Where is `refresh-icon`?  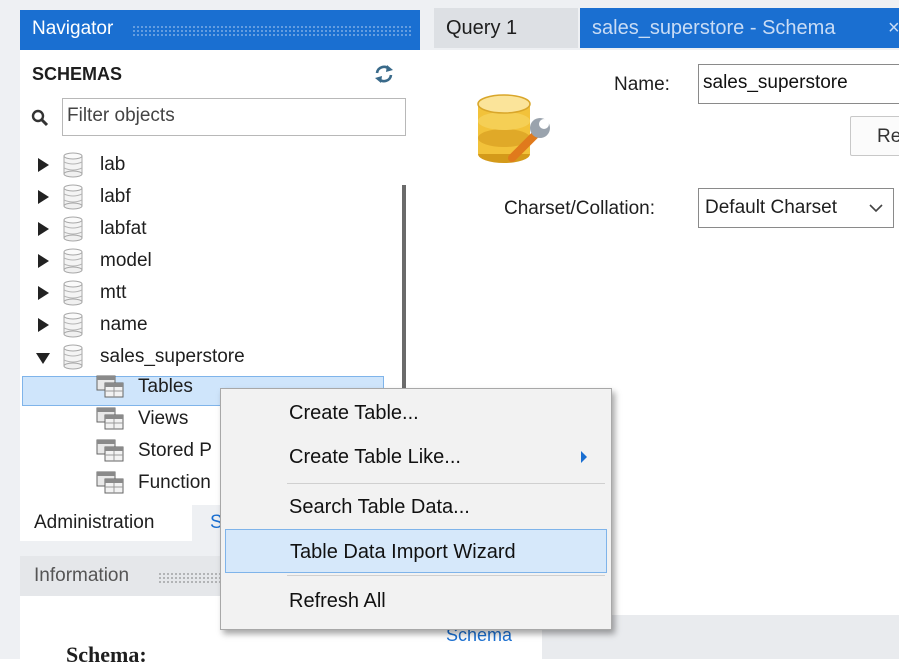
refresh-icon is located at coordinates (384, 74).